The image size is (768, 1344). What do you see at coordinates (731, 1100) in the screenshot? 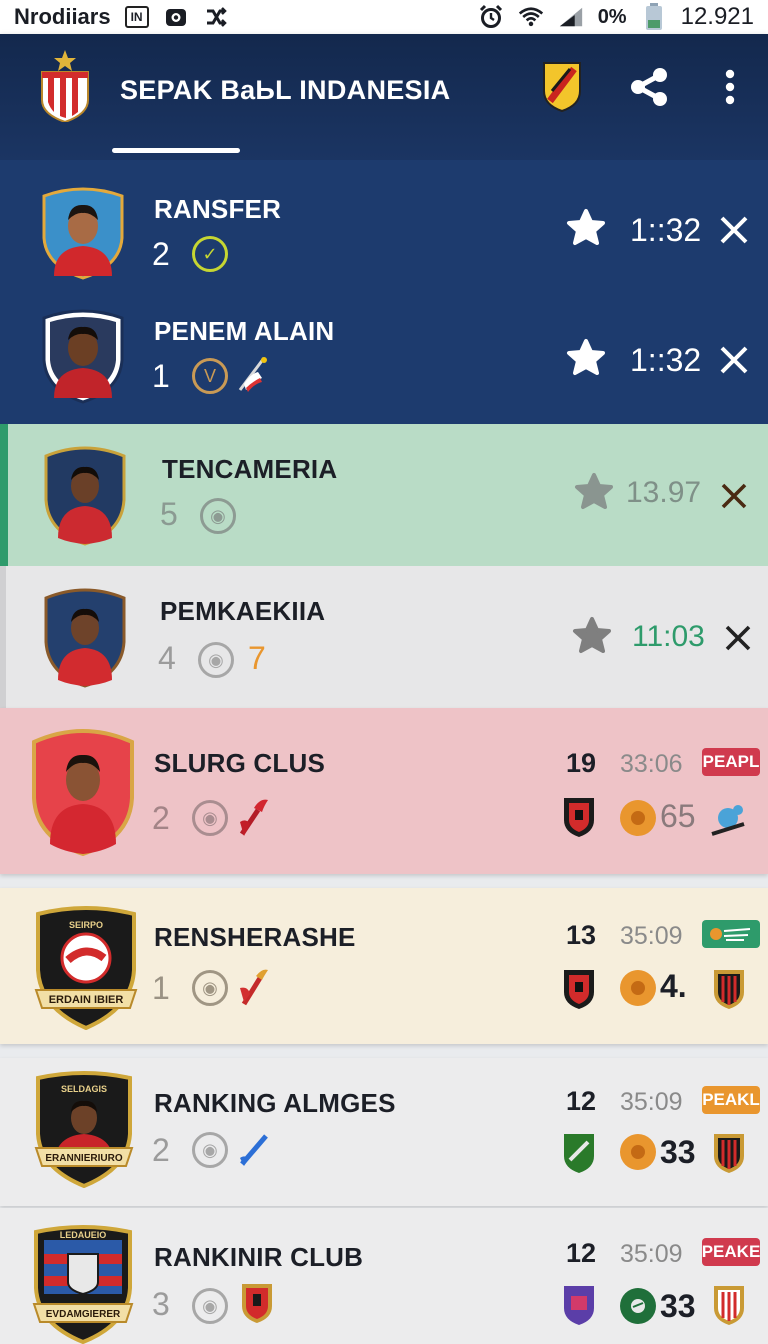
I see `league-tag: PEAKL` at bounding box center [731, 1100].